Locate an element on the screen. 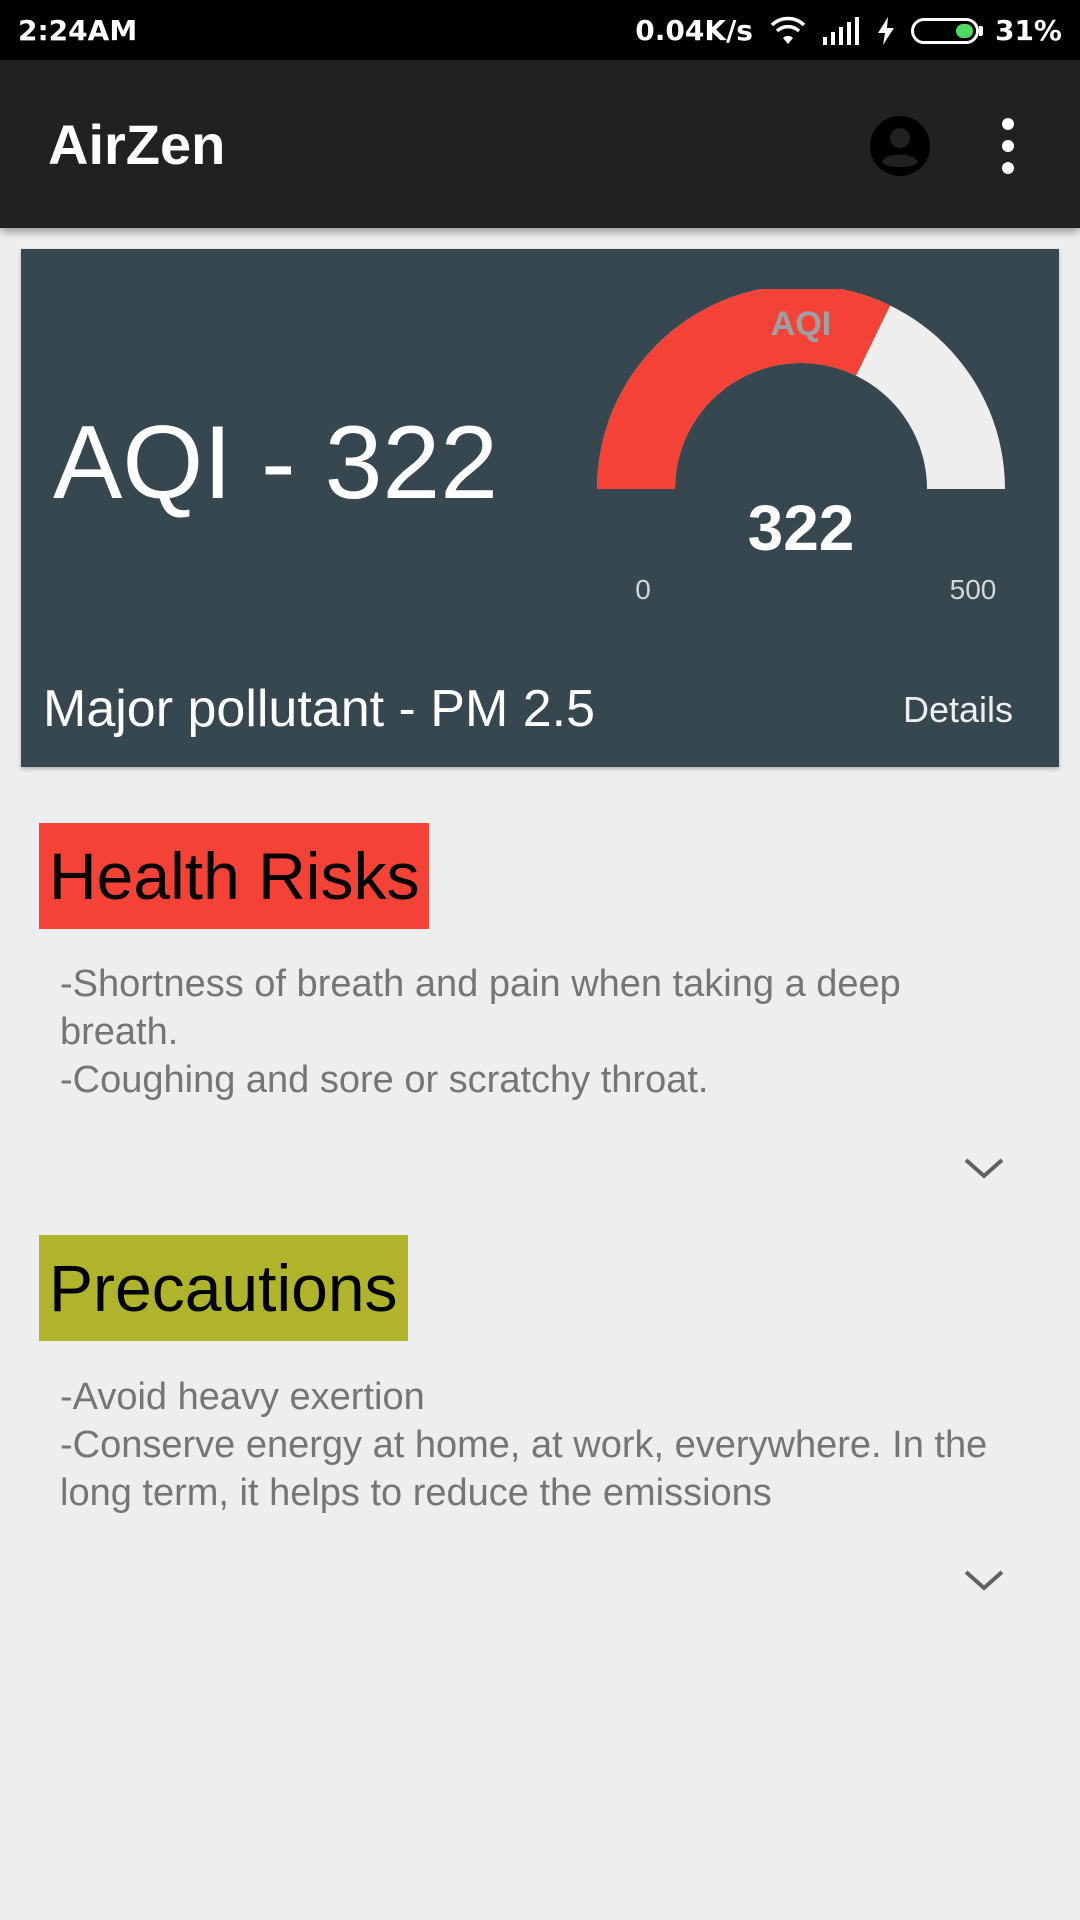 The image size is (1080, 1920). status-indicators: 0.04K/s 31% is located at coordinates (848, 30).